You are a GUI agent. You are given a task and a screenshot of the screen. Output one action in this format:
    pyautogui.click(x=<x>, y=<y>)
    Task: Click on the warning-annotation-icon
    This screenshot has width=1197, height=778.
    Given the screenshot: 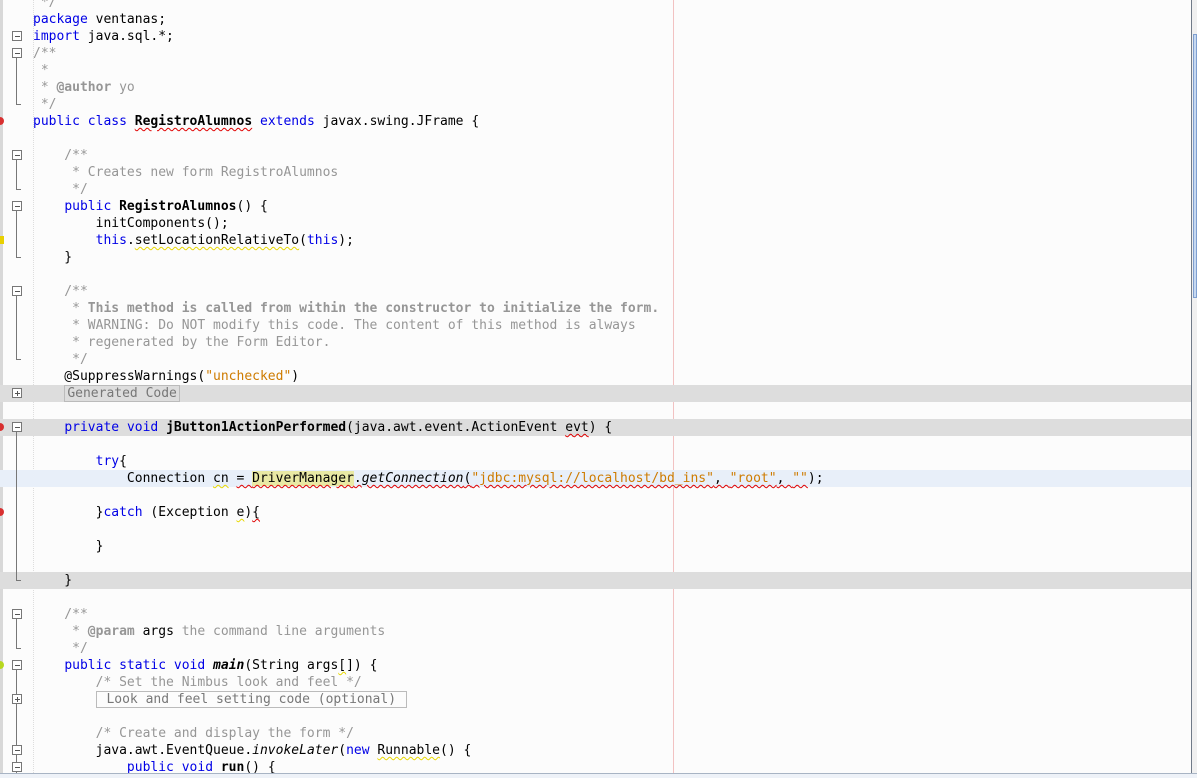 What is the action you would take?
    pyautogui.click(x=2, y=240)
    